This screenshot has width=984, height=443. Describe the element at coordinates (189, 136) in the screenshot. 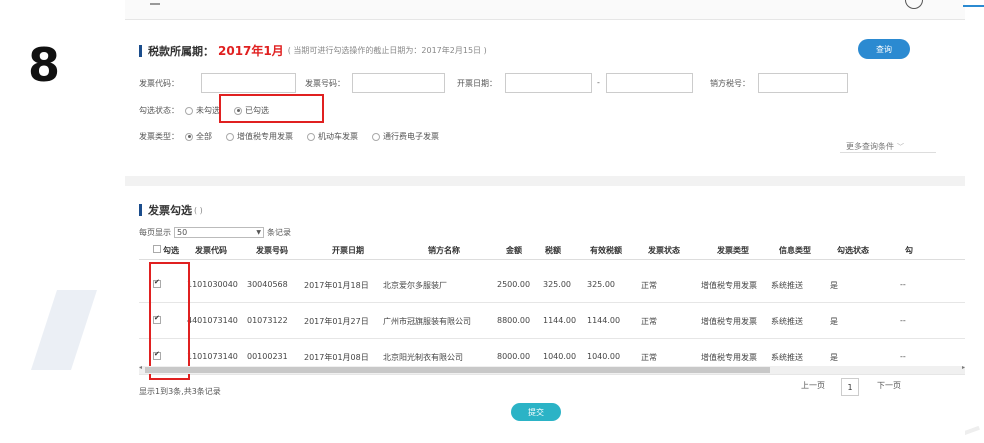

I see `radio-type-all` at that location.